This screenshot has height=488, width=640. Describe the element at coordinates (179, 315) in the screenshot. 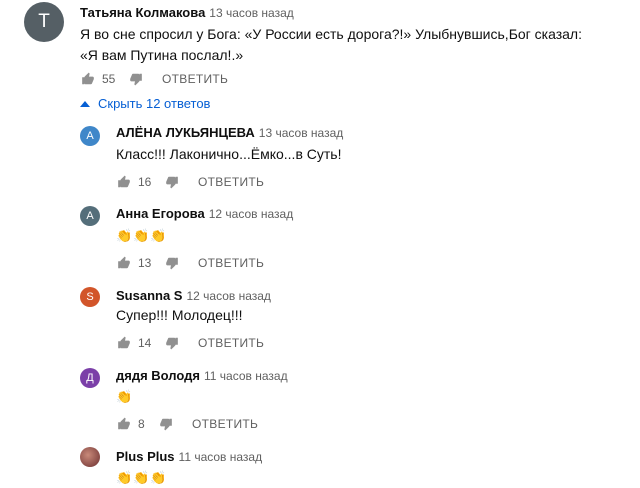

I see `reply-text: Супер!!! Молодец!!!` at that location.